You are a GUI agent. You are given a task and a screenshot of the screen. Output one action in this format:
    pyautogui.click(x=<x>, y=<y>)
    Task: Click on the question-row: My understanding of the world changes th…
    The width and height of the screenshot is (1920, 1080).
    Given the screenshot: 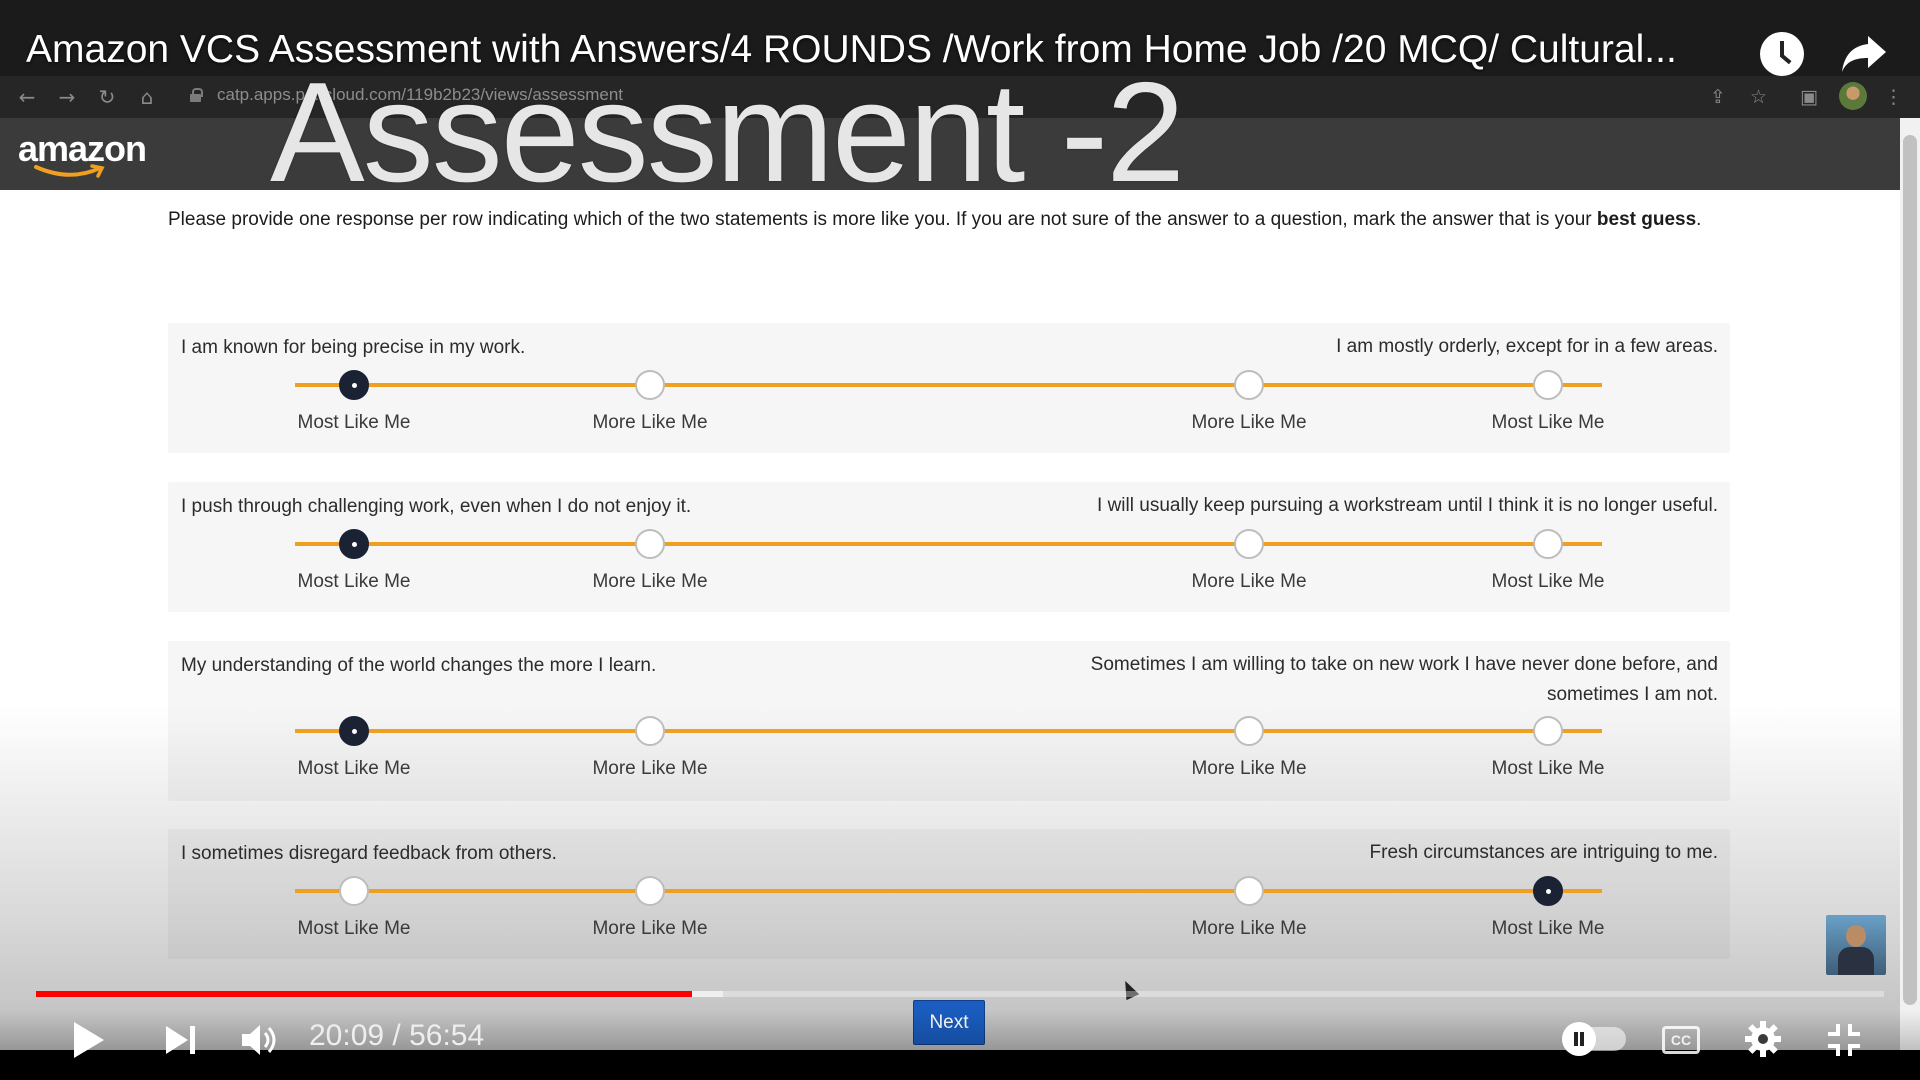 What is the action you would take?
    pyautogui.click(x=949, y=721)
    